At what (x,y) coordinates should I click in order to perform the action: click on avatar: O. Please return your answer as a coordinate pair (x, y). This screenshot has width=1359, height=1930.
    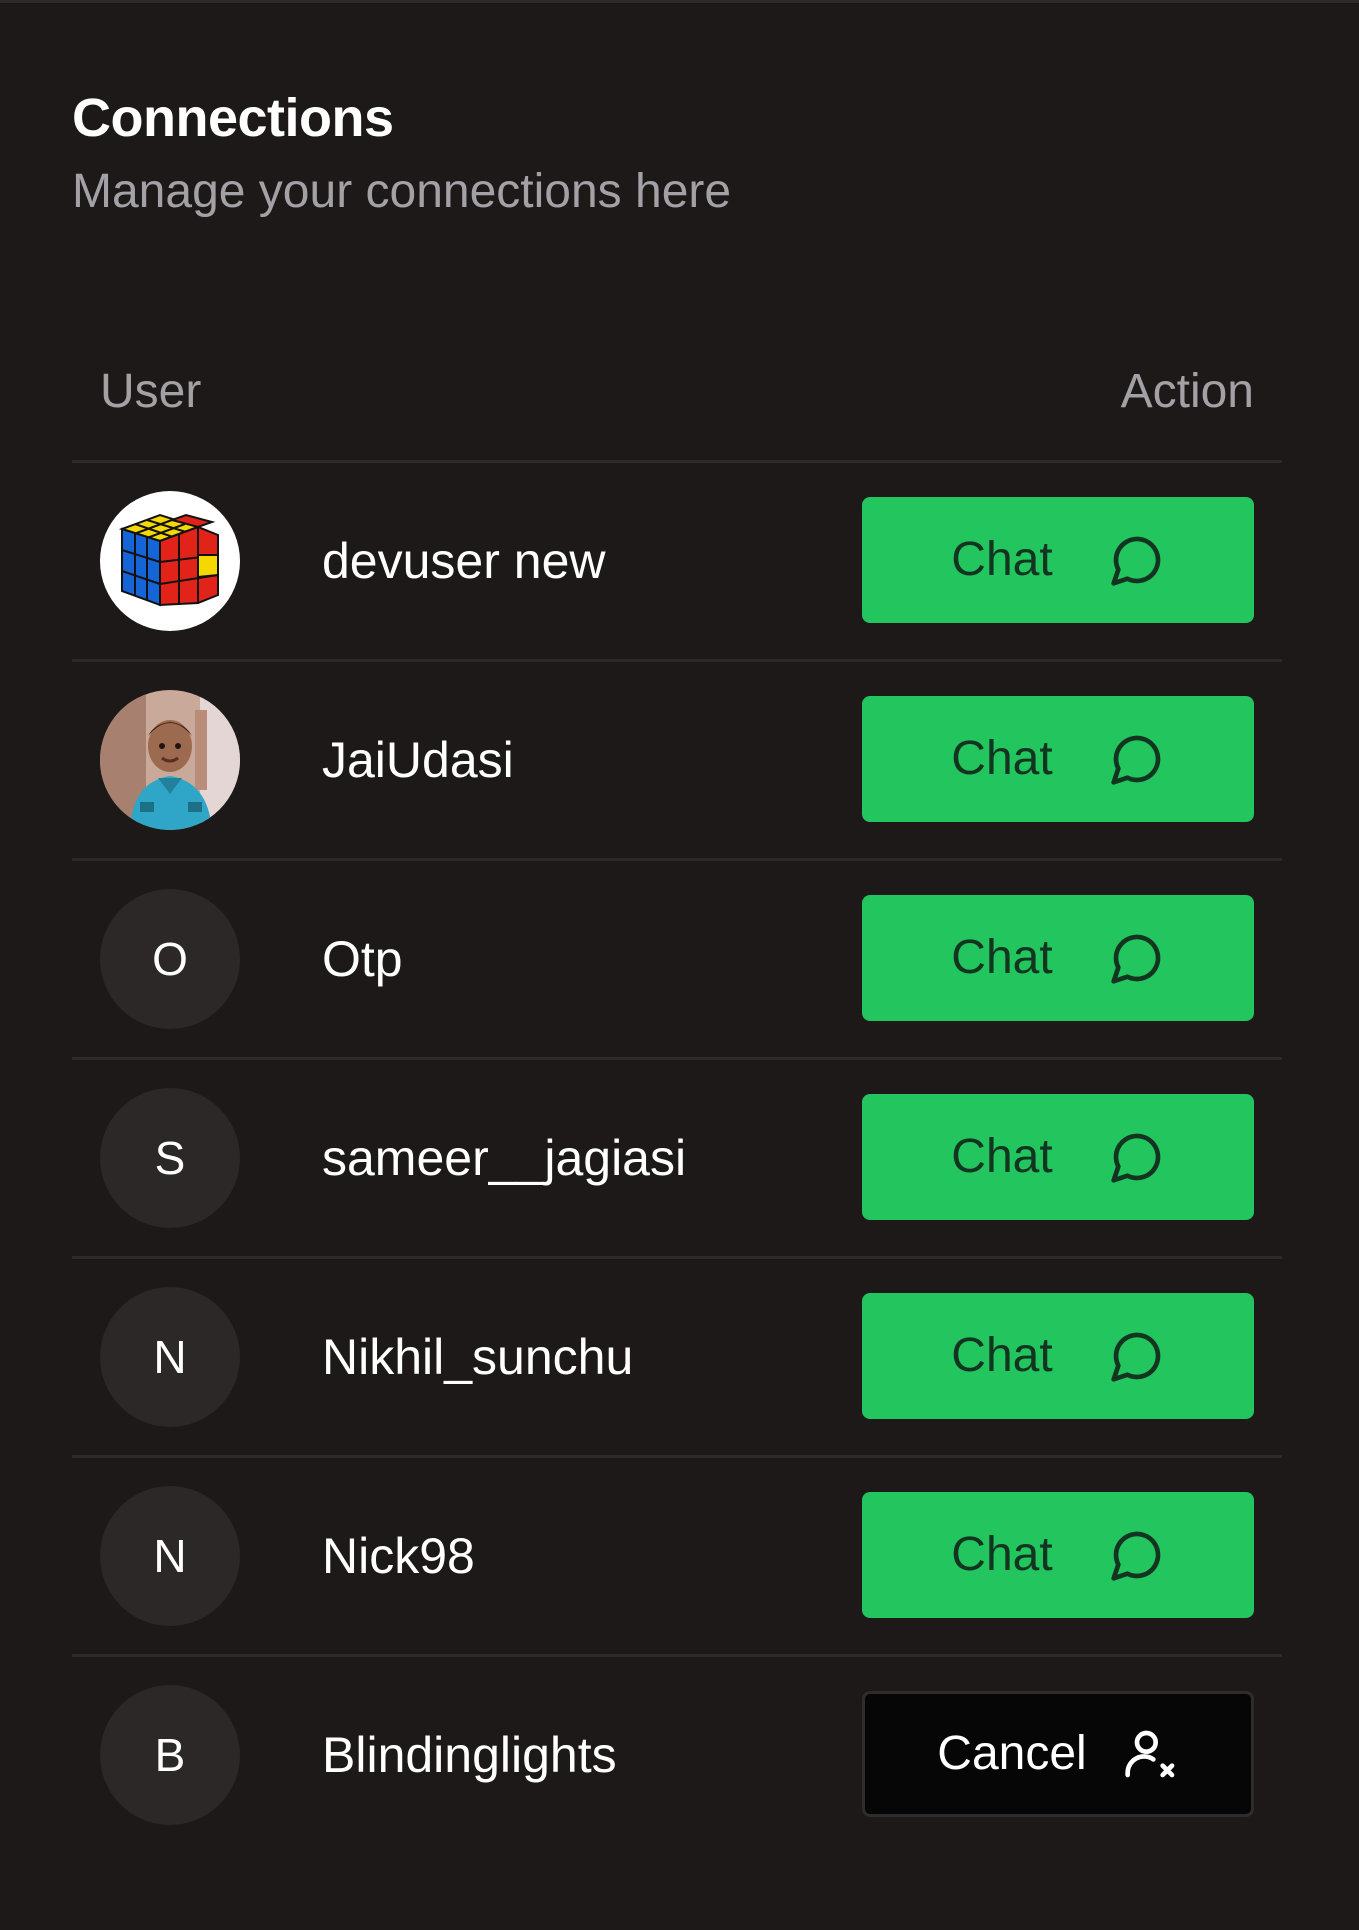
    Looking at the image, I should click on (170, 959).